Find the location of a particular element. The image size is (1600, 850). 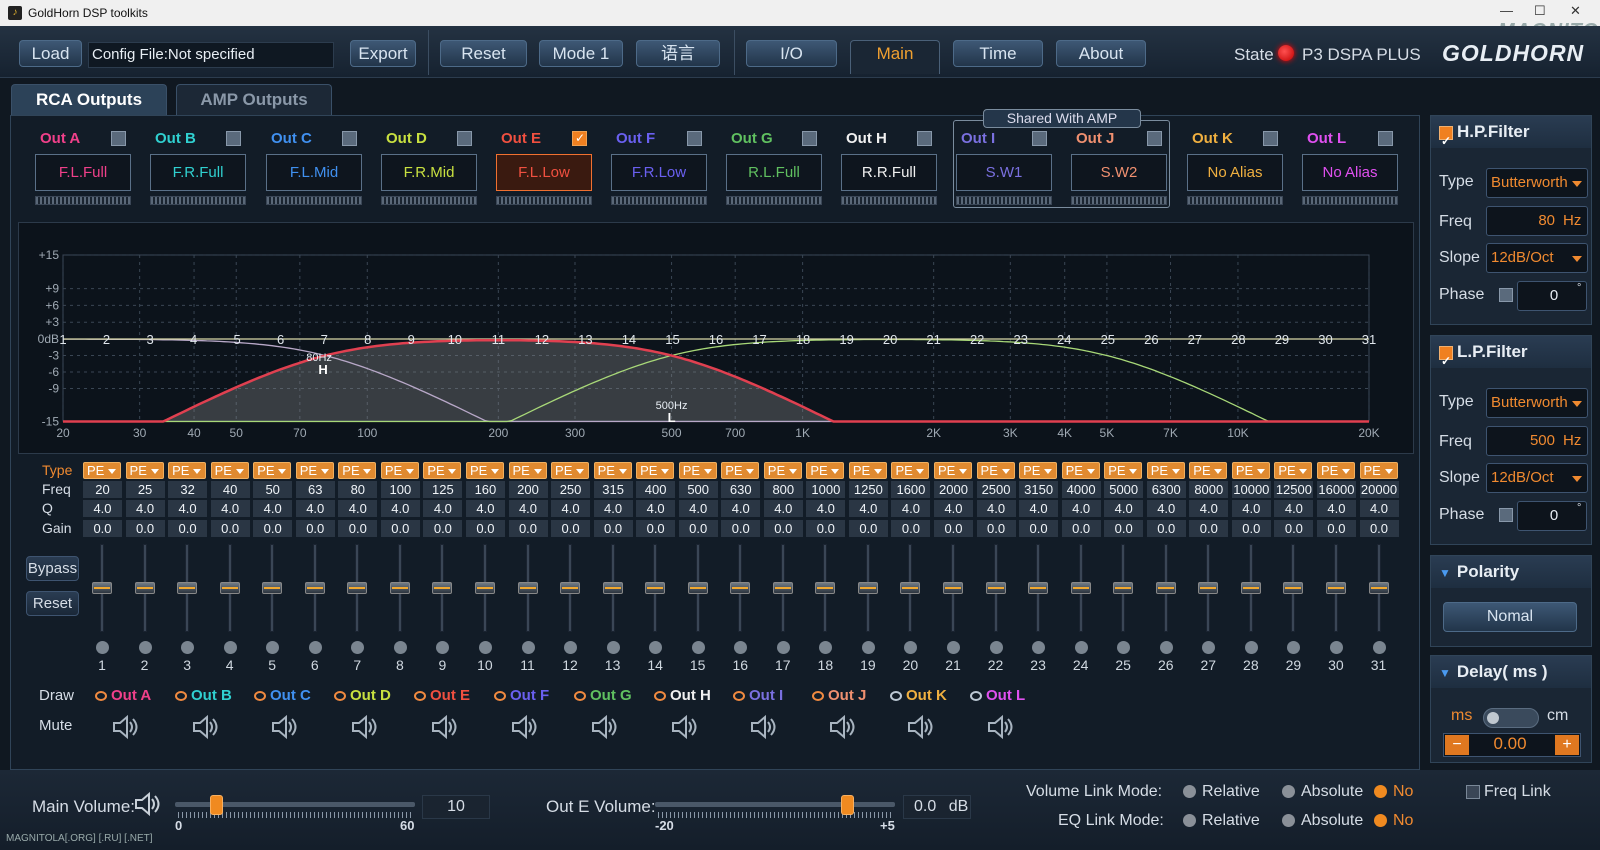

delay-minus-button: − is located at coordinates (1457, 745).